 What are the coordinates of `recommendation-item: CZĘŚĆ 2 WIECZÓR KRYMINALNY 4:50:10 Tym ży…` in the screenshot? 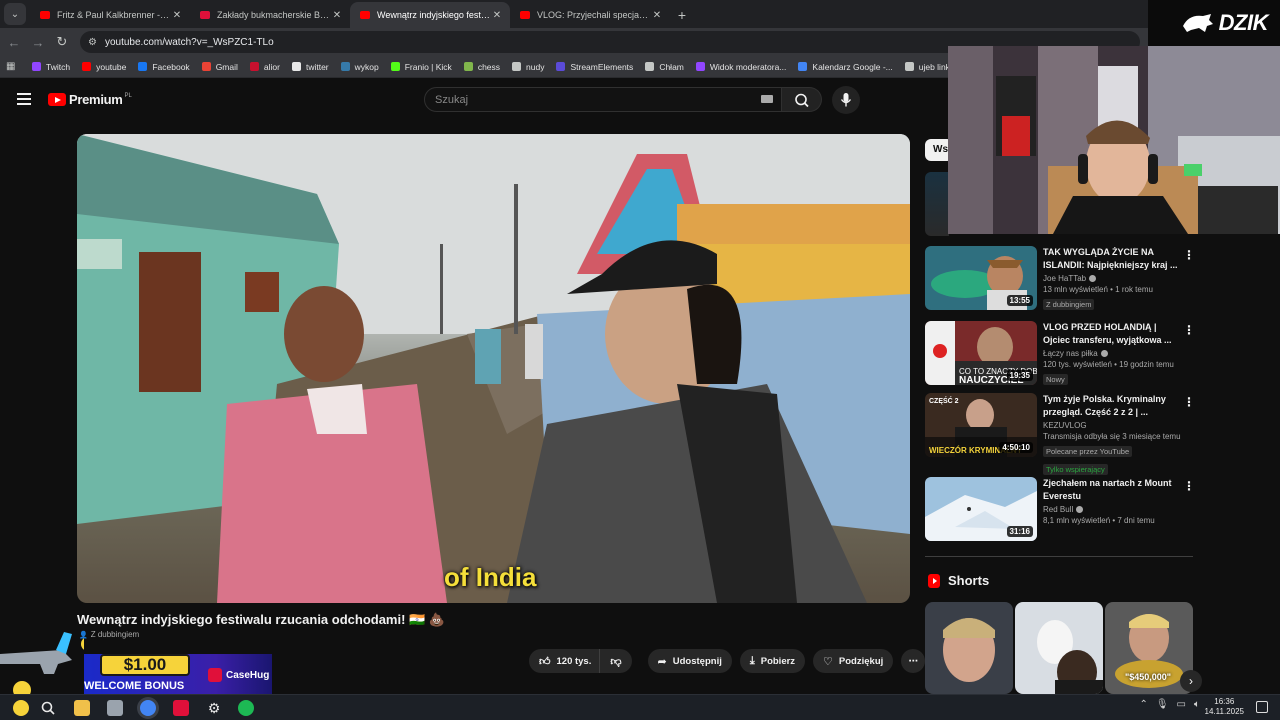 It's located at (1060, 434).